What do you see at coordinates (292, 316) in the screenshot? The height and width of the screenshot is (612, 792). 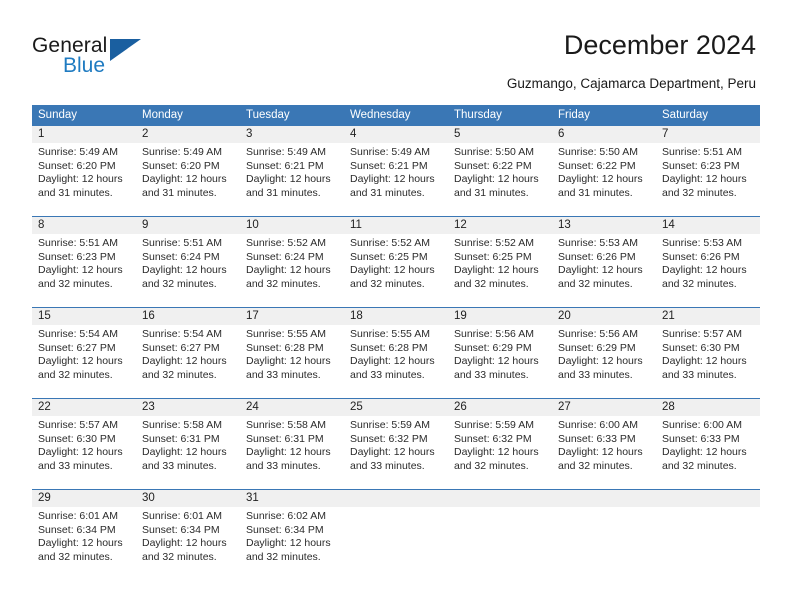 I see `day-number: 17` at bounding box center [292, 316].